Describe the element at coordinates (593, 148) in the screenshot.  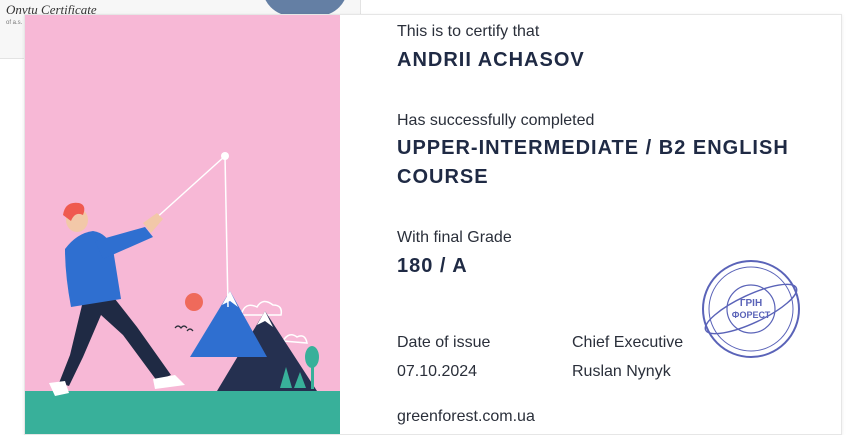
I see `course-title-line1: UPPER-INTERMEDIATE / B2 ENGLISH` at that location.